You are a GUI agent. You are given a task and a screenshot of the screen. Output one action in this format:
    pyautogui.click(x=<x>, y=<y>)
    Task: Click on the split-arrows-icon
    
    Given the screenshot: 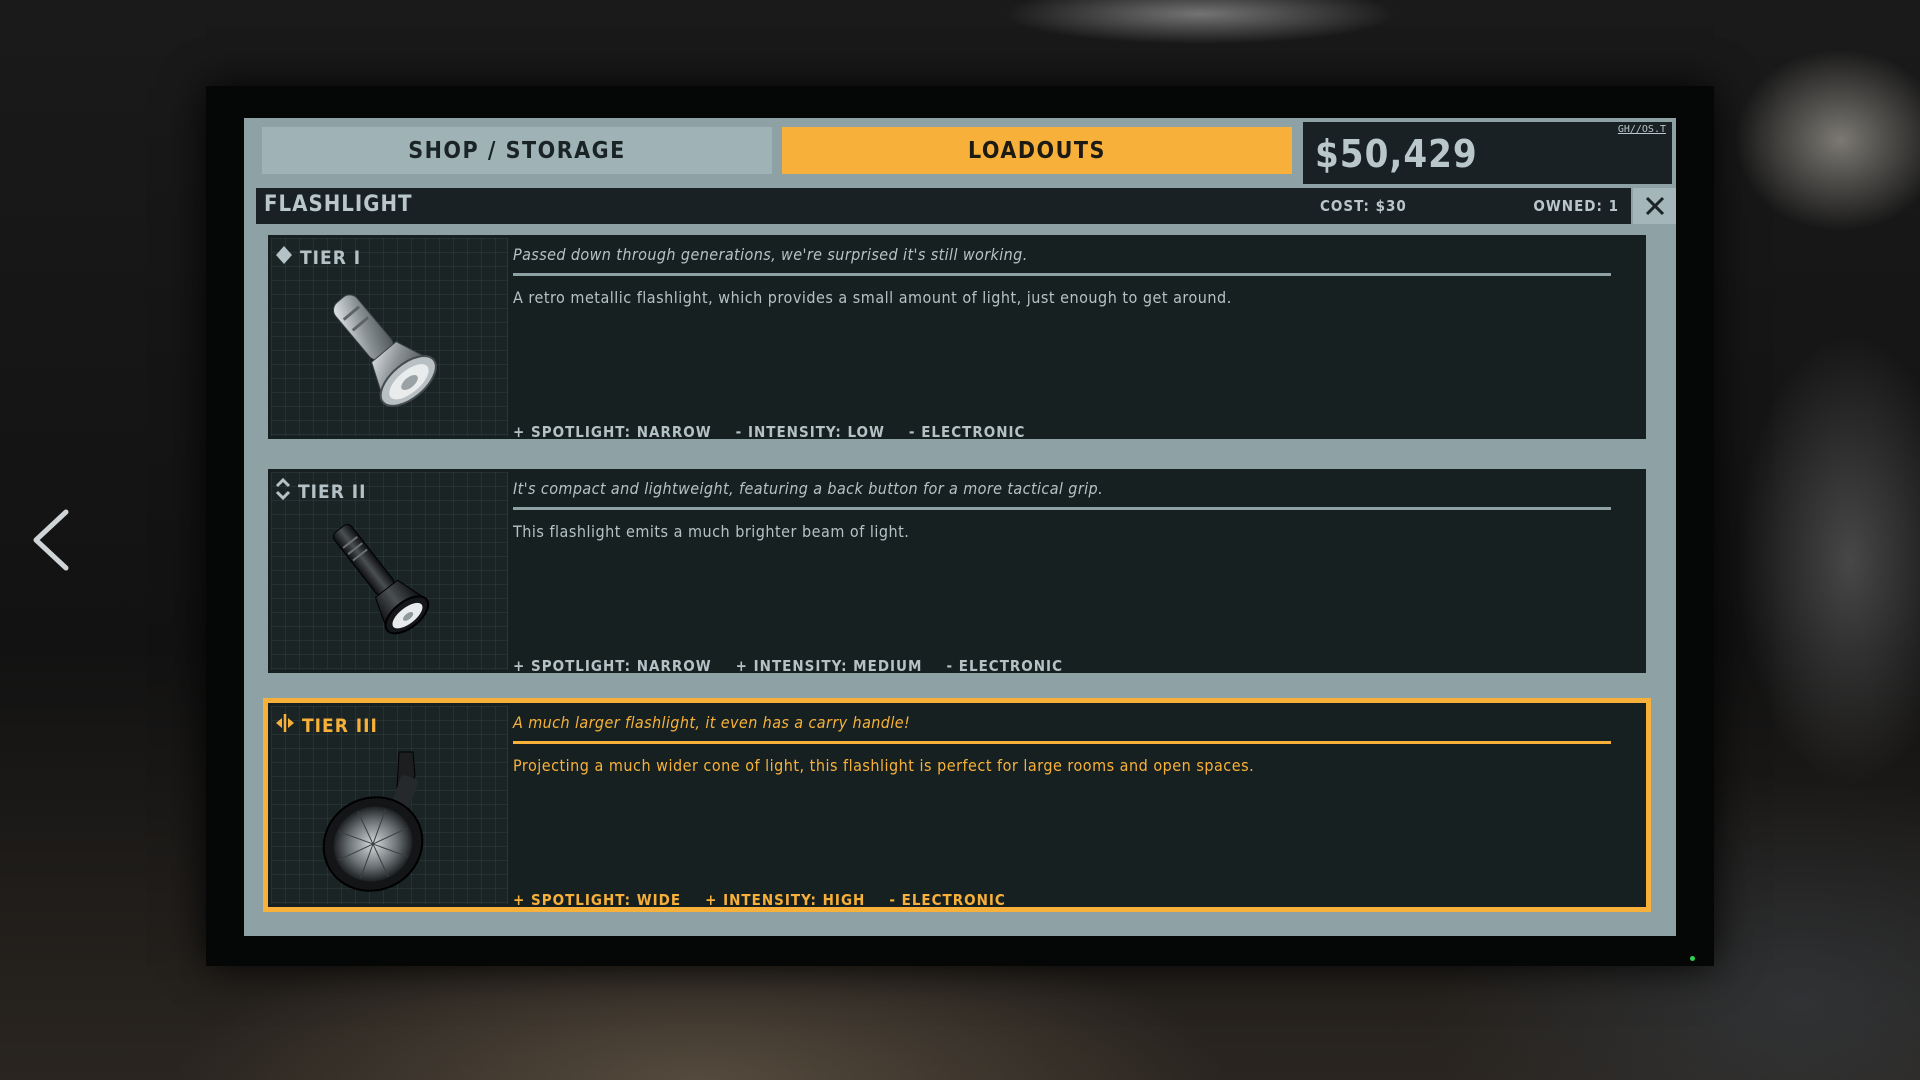 What is the action you would take?
    pyautogui.click(x=285, y=723)
    